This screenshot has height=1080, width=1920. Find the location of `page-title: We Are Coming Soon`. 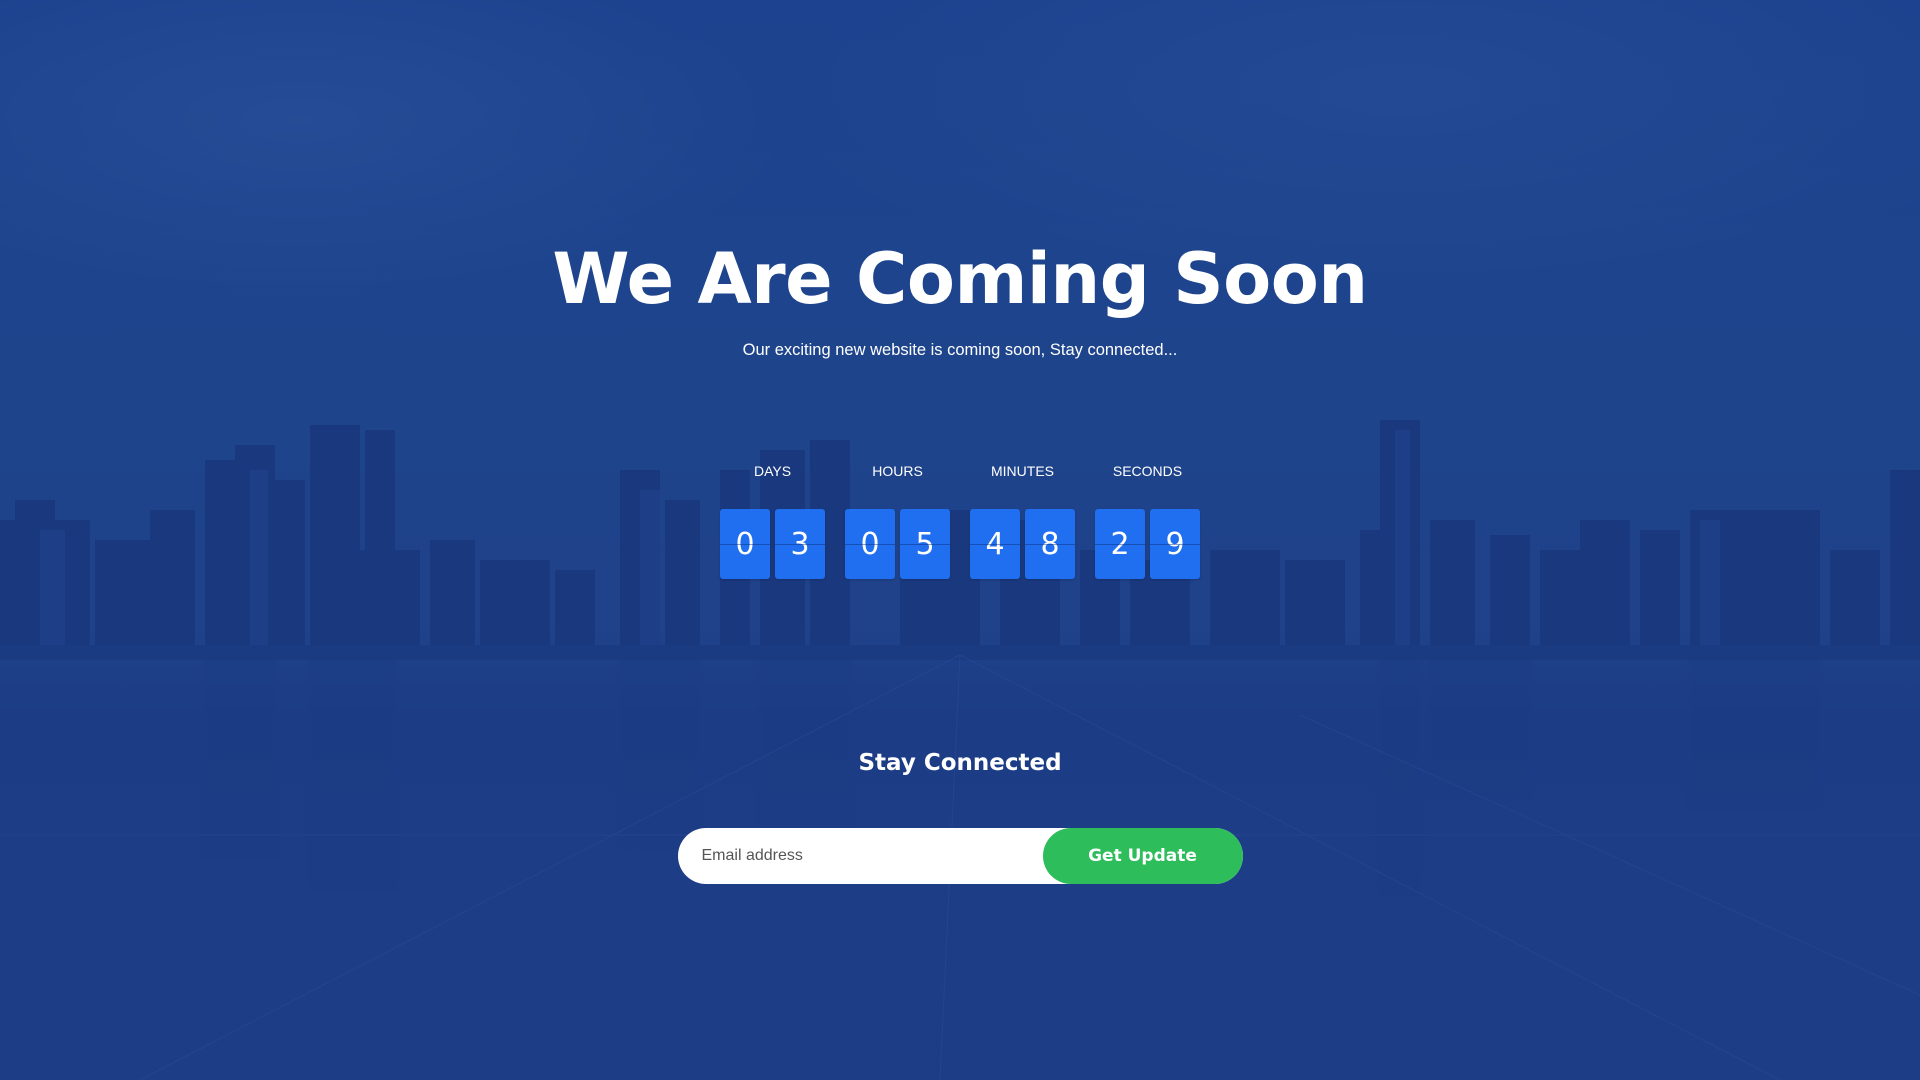

page-title: We Are Coming Soon is located at coordinates (960, 279).